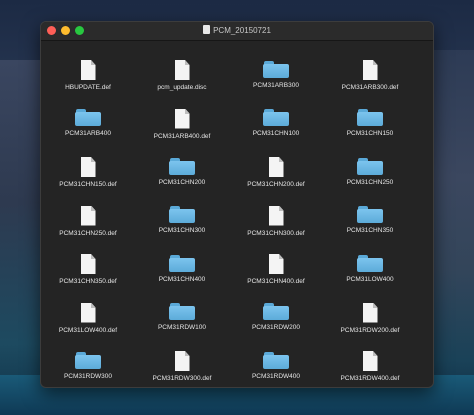 The height and width of the screenshot is (415, 474). I want to click on title-bar: PCM_20150721, so click(237, 31).